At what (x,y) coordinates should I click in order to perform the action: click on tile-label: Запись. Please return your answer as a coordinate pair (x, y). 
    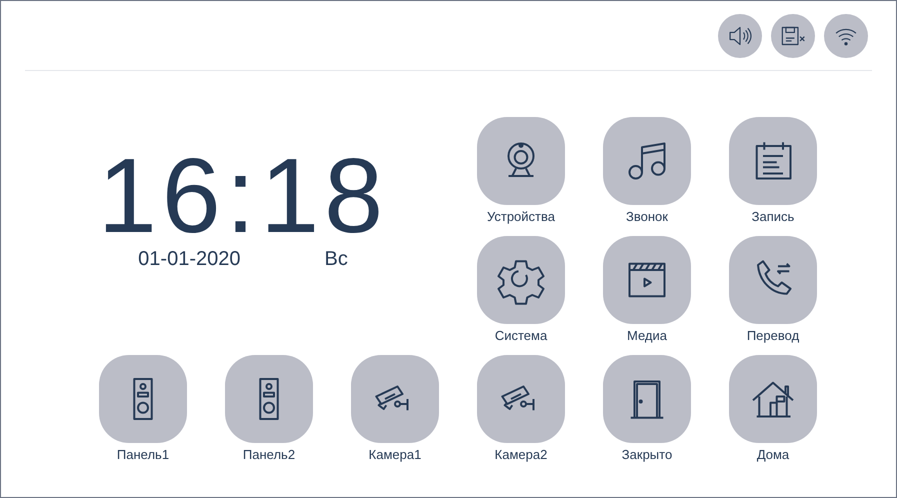
    Looking at the image, I should click on (773, 217).